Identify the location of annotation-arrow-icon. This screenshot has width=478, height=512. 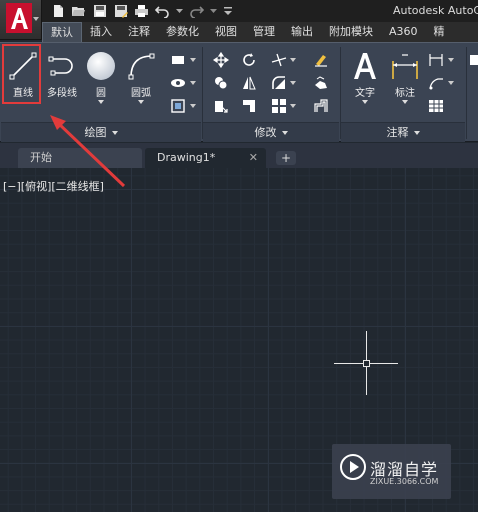
(88, 151).